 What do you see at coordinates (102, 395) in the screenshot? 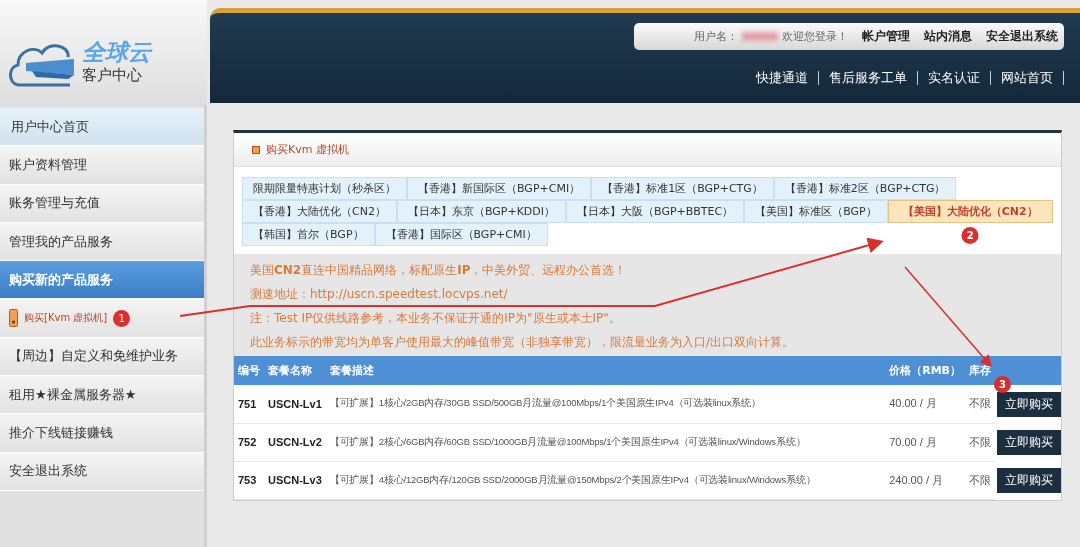
I see `sidebar-item: 租用★裸金属服务器★` at bounding box center [102, 395].